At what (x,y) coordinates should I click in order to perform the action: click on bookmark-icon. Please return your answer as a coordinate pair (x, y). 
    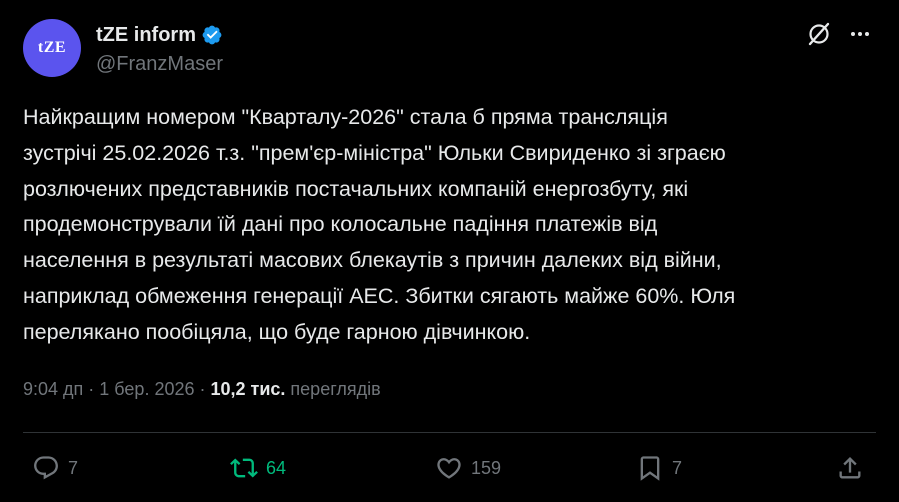
    Looking at the image, I should click on (650, 468).